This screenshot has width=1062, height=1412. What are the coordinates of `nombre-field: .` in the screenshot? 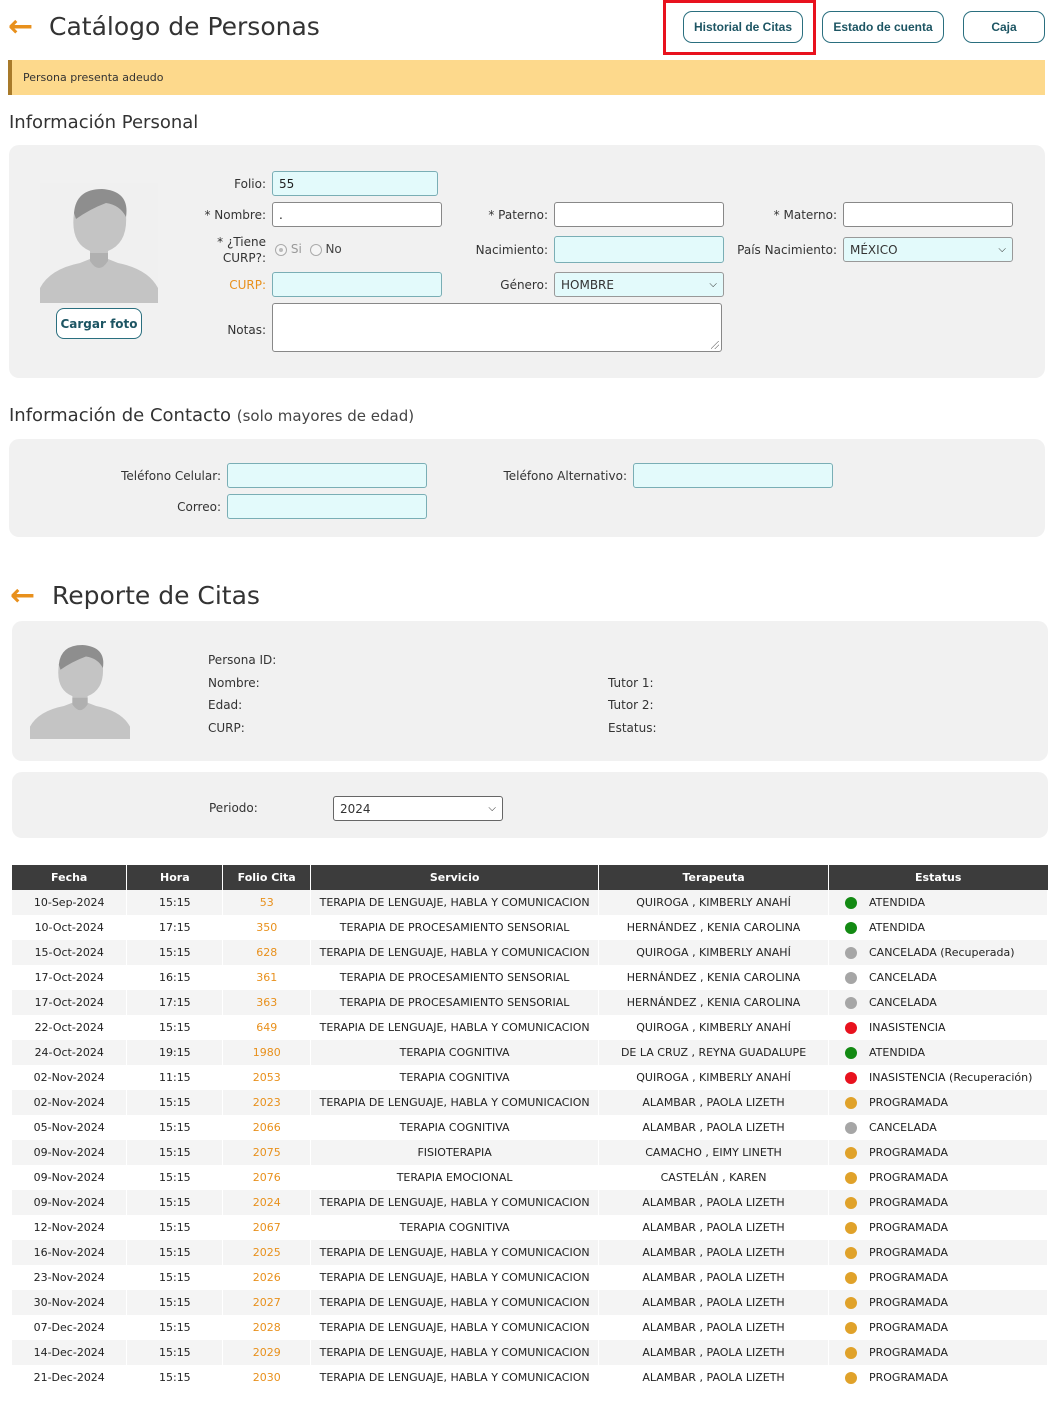 It's located at (357, 214).